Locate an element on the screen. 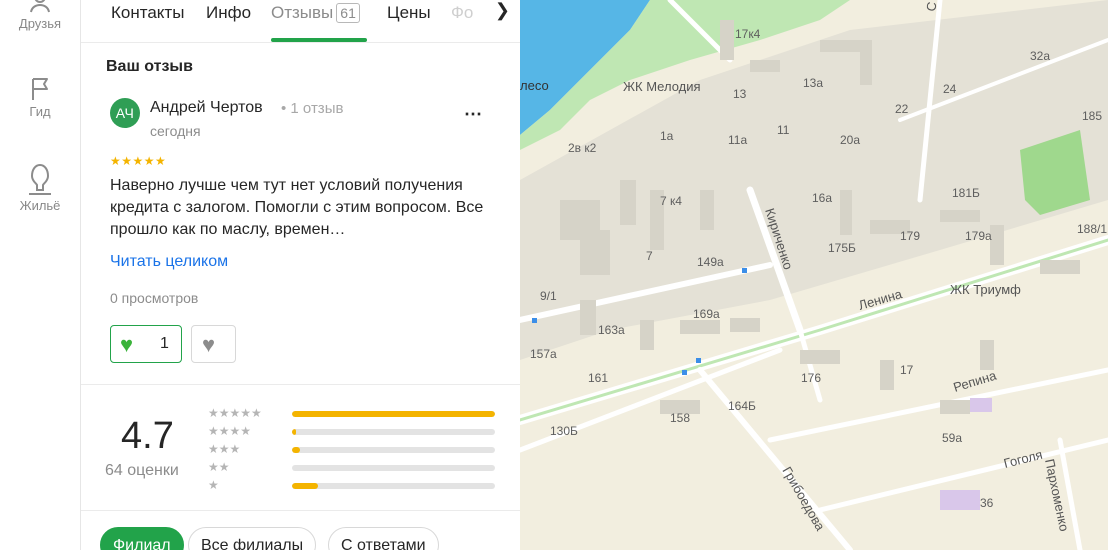 This screenshot has height=550, width=1108. house-icon is located at coordinates (40, 179).